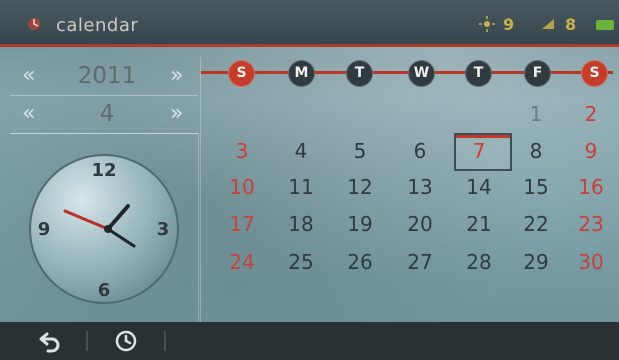 This screenshot has width=619, height=360. I want to click on sun-icon, so click(487, 24).